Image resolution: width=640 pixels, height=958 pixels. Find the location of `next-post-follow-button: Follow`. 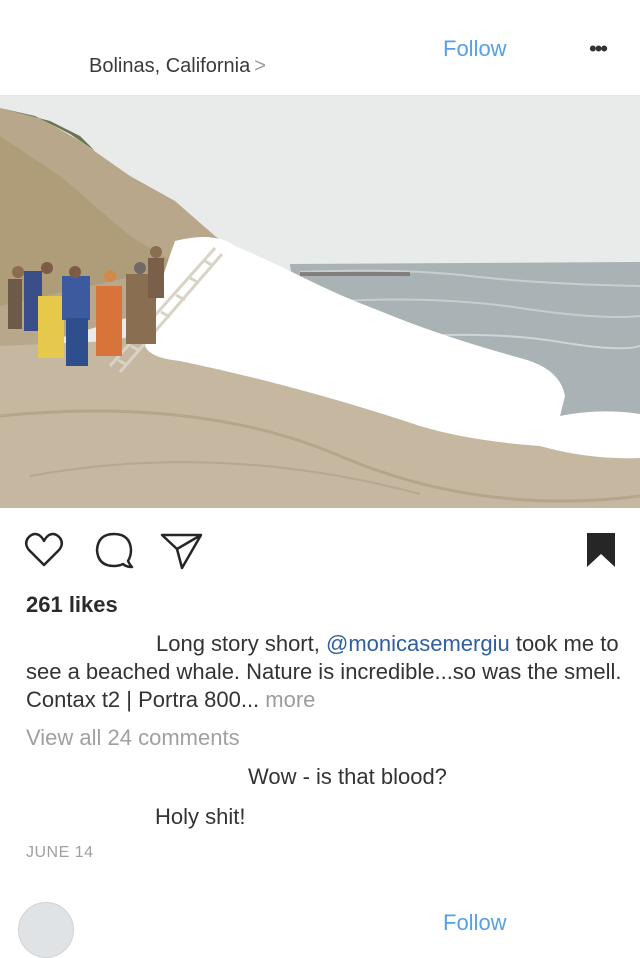

next-post-follow-button: Follow is located at coordinates (475, 923).